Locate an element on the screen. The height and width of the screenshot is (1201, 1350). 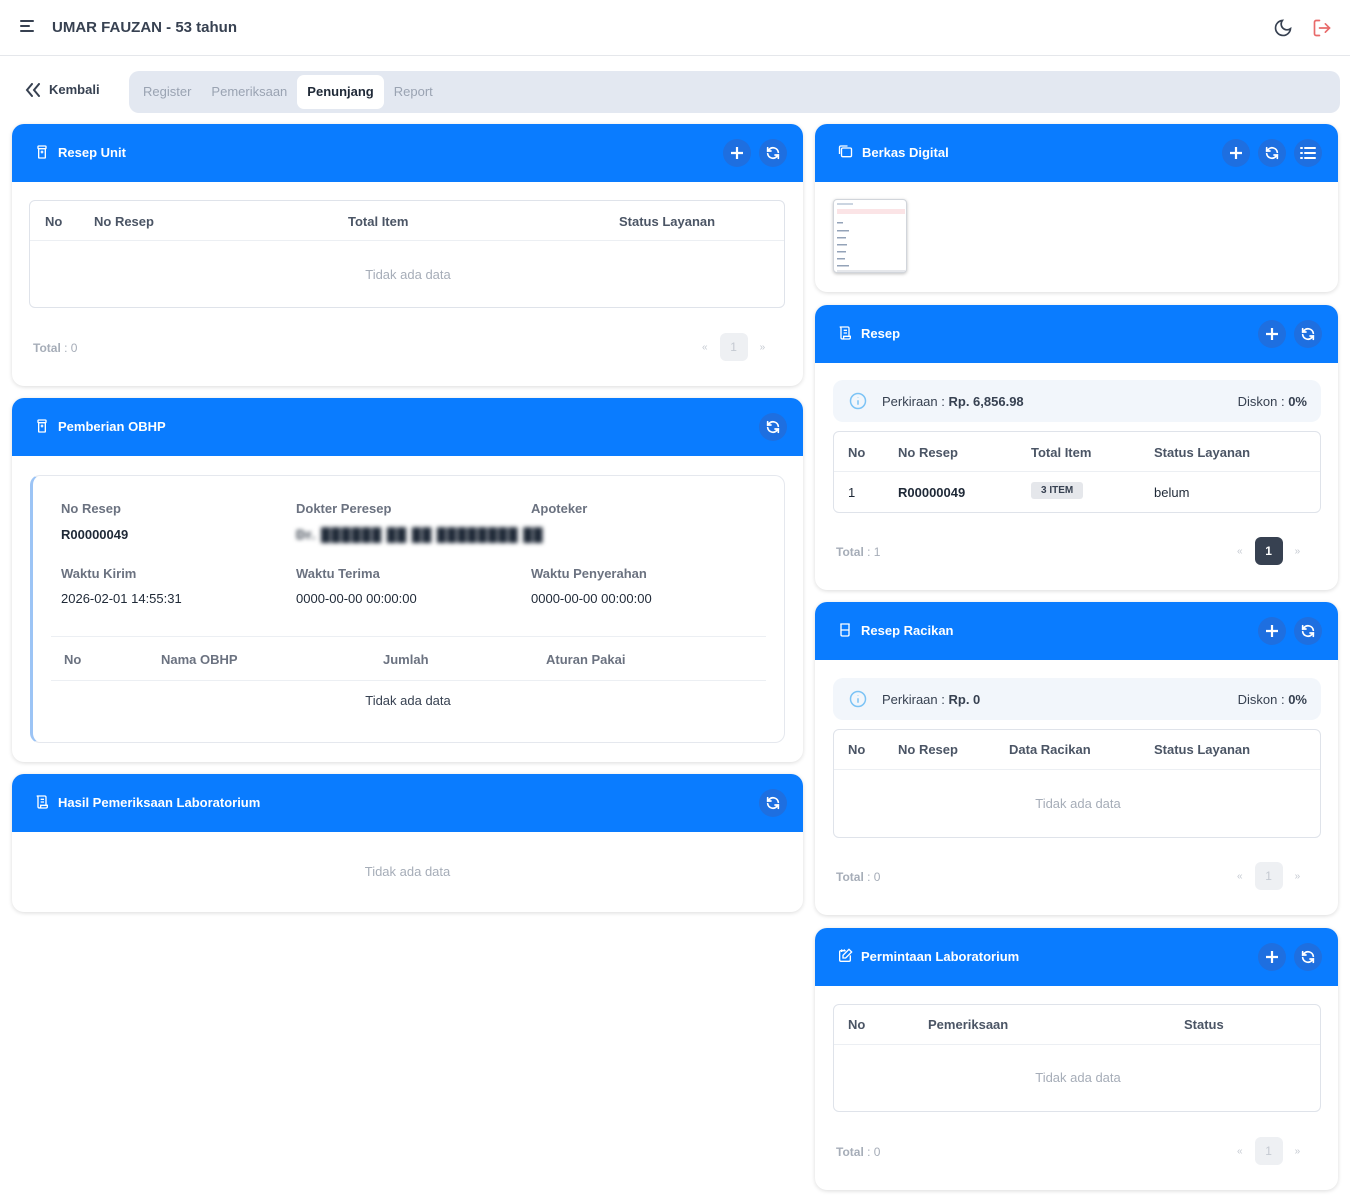
lab-request-table: No Pemeriksaan Status Tidak ada data is located at coordinates (1077, 1058).